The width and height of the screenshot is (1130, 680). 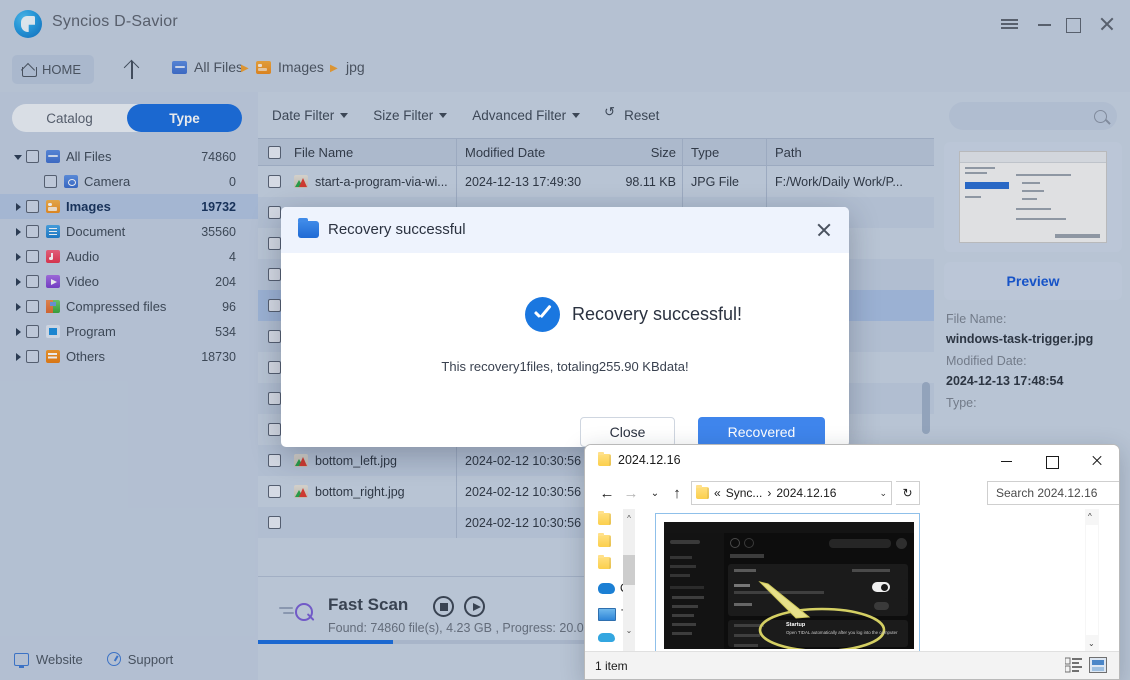 What do you see at coordinates (542, 314) in the screenshot?
I see `check-circle-icon` at bounding box center [542, 314].